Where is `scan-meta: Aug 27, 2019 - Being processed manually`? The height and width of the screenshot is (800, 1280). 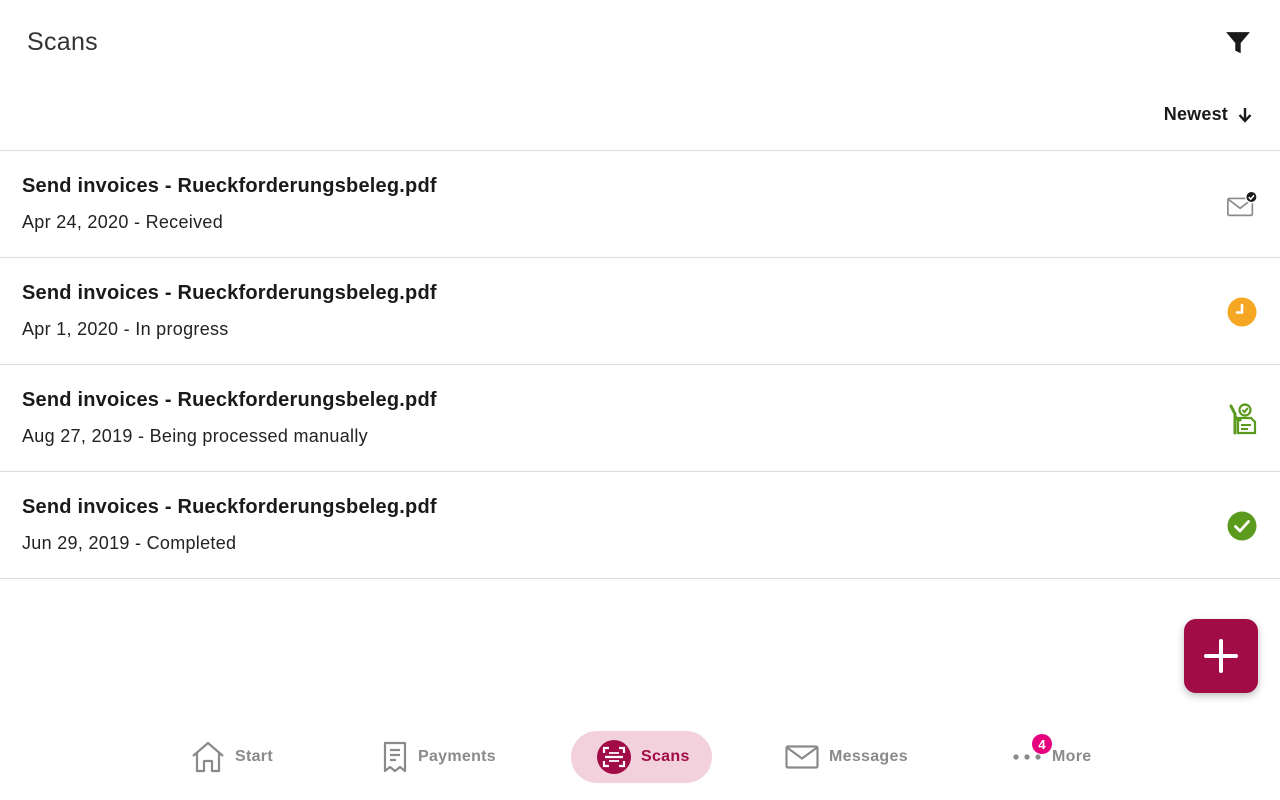
scan-meta: Aug 27, 2019 - Being processed manually is located at coordinates (195, 436).